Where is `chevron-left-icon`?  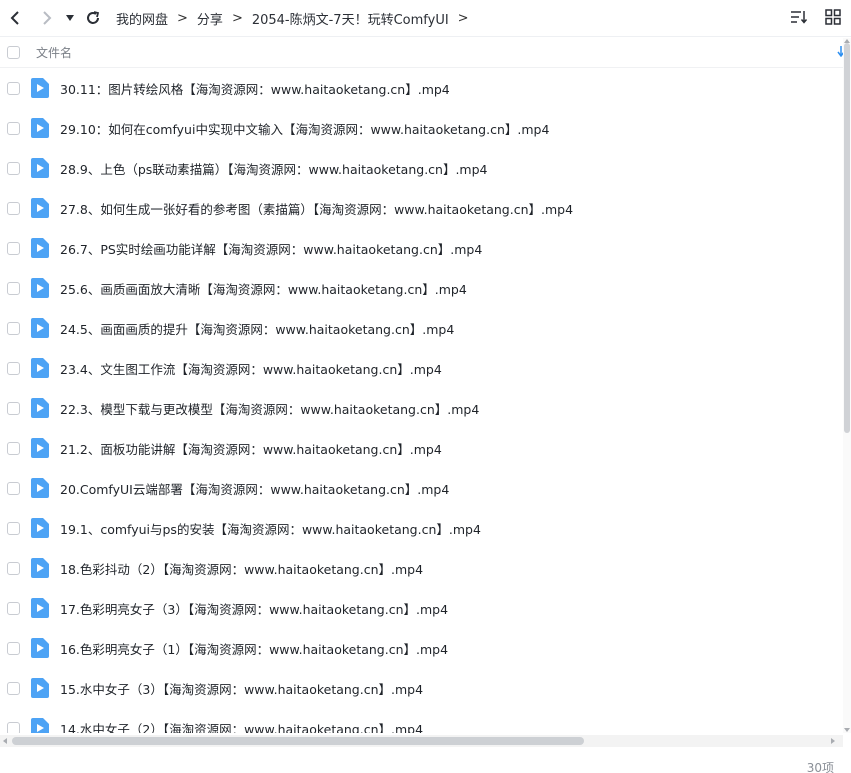 chevron-left-icon is located at coordinates (14, 18).